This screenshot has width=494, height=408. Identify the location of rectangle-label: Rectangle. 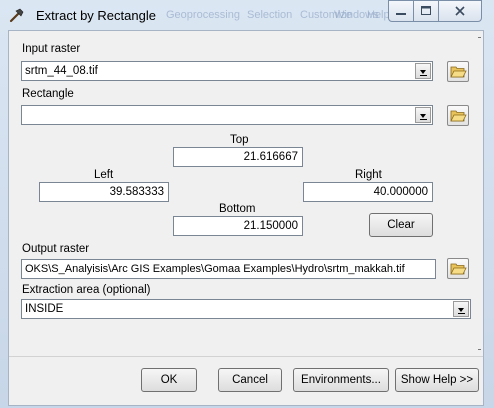
(48, 94).